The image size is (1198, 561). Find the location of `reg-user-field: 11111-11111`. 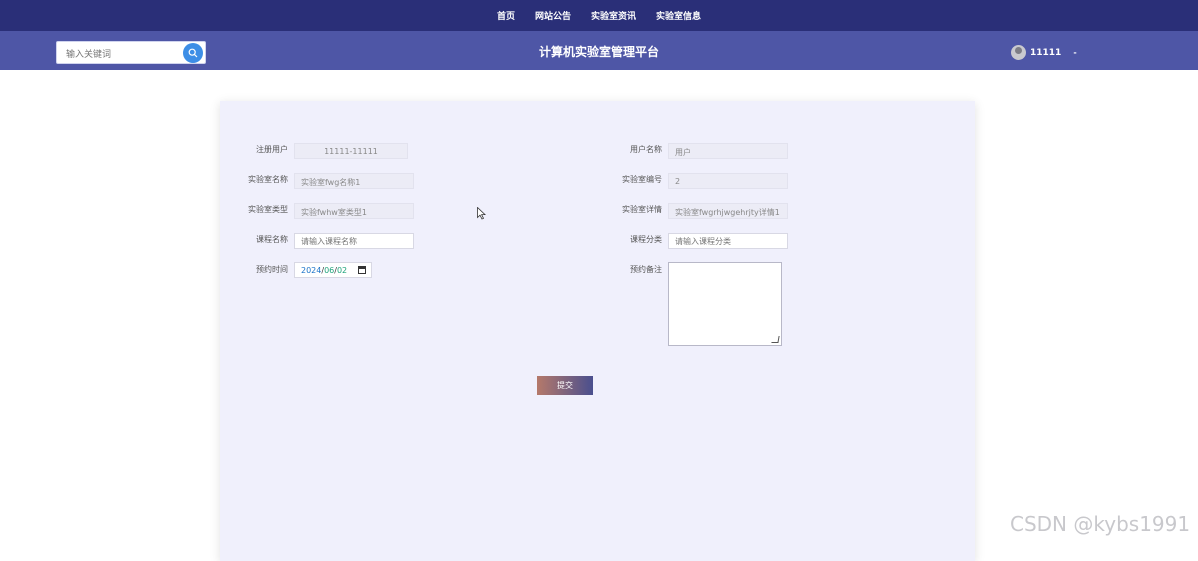

reg-user-field: 11111-11111 is located at coordinates (351, 151).